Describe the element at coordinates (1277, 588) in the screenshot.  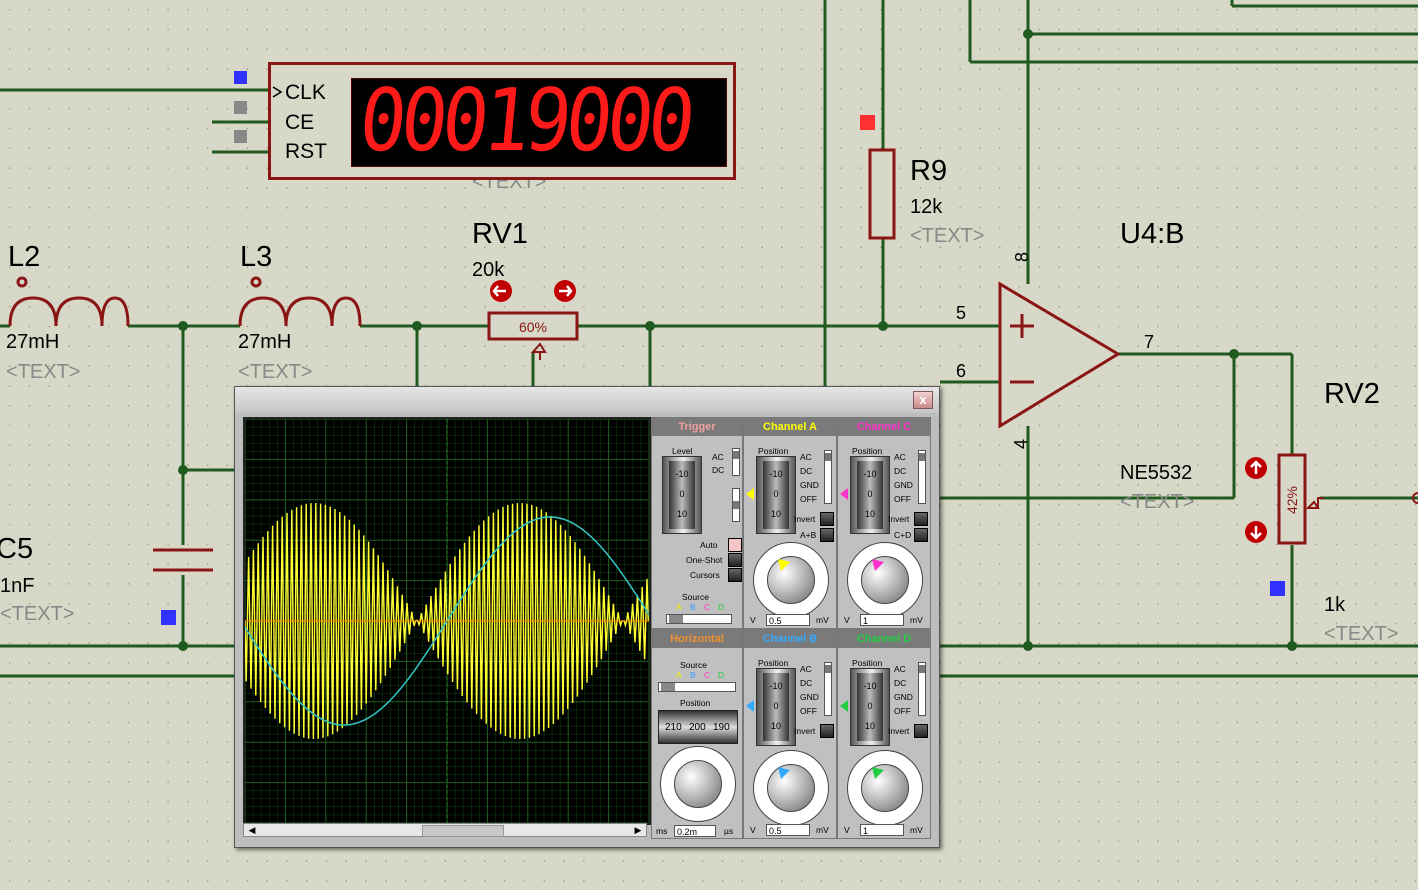
I see `logic-probe-rv2` at that location.